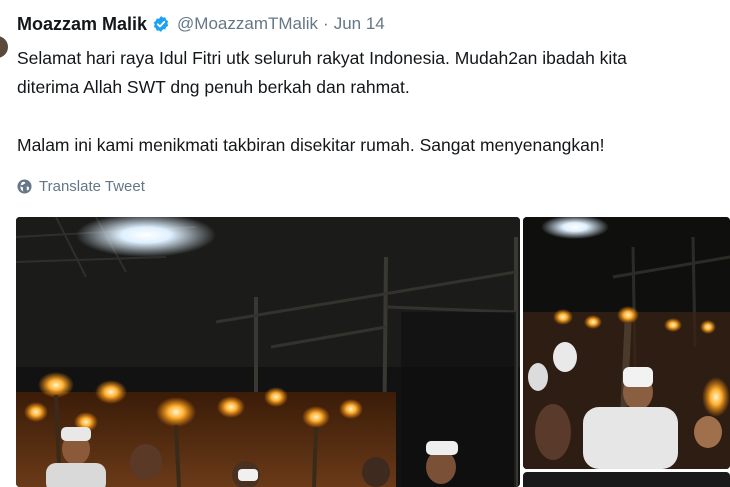 The width and height of the screenshot is (730, 487). What do you see at coordinates (626, 343) in the screenshot?
I see `tweet-photo-secondary` at bounding box center [626, 343].